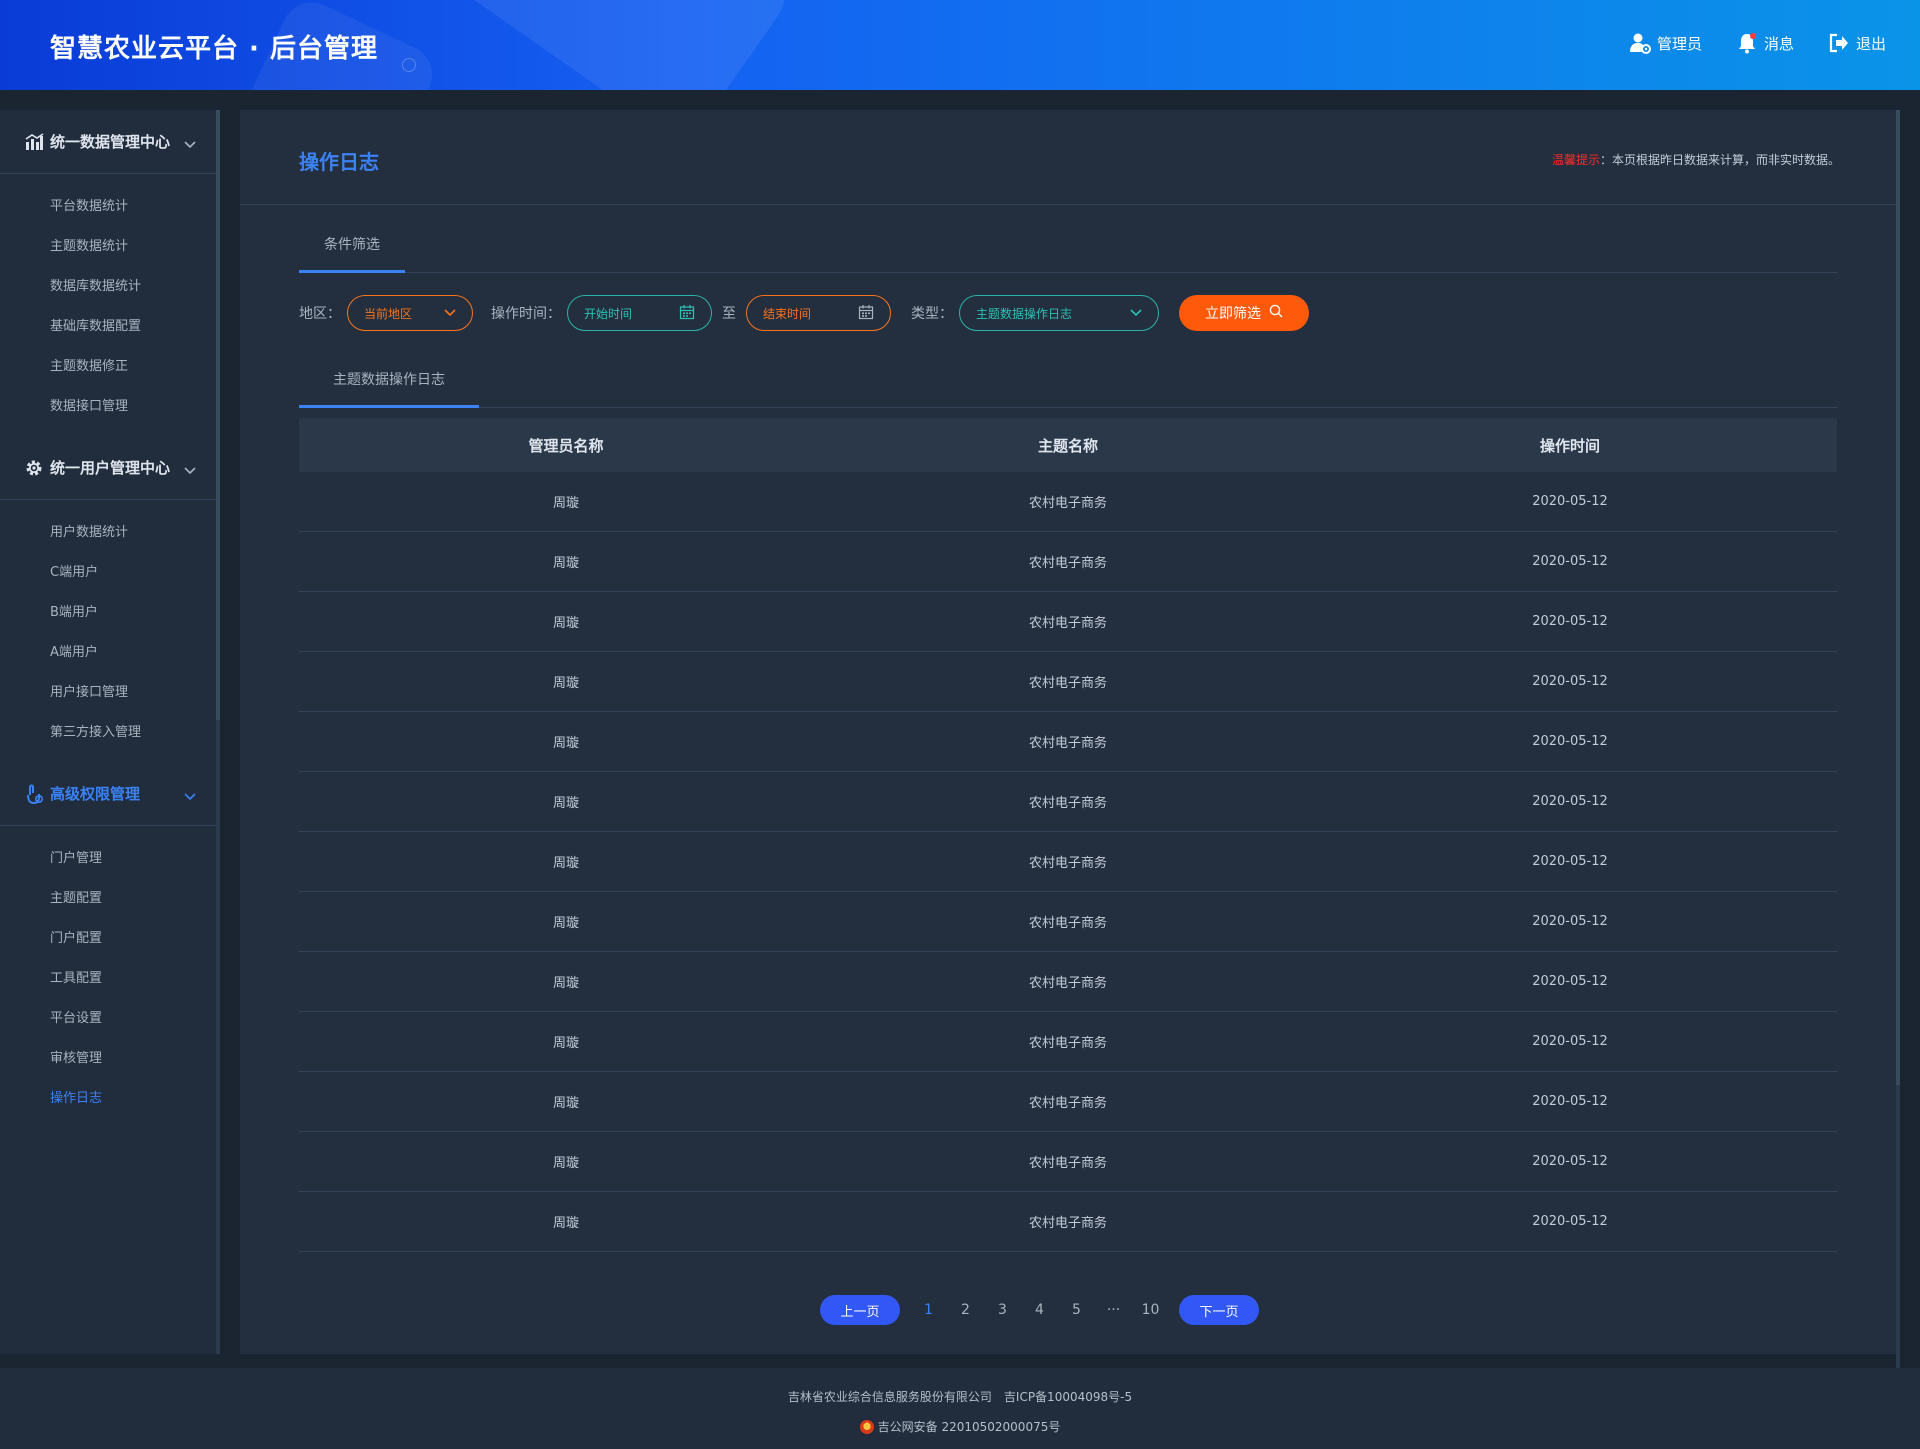  I want to click on prev-page-button: 上一页, so click(860, 1310).